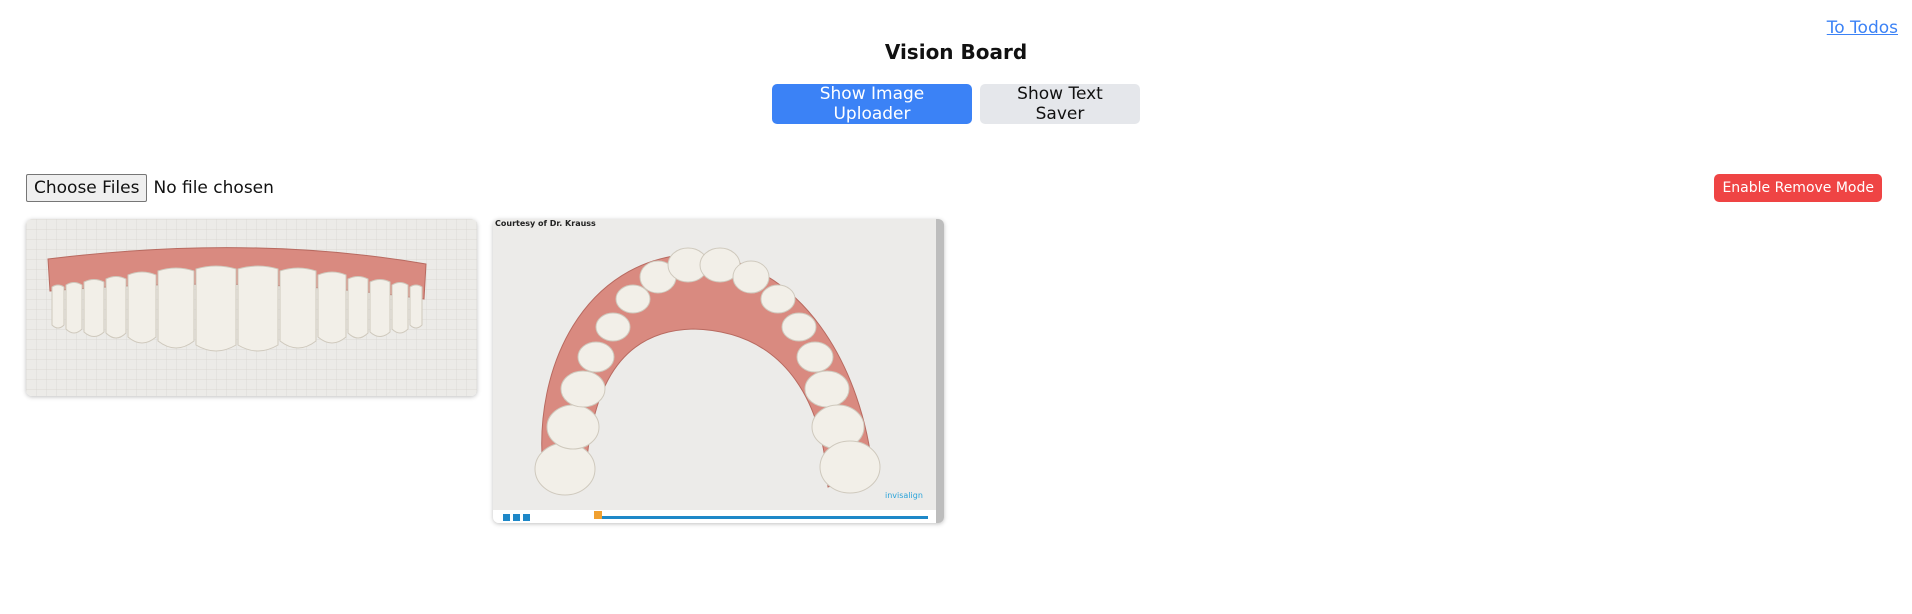 The width and height of the screenshot is (1912, 614). I want to click on timeline-track, so click(763, 517).